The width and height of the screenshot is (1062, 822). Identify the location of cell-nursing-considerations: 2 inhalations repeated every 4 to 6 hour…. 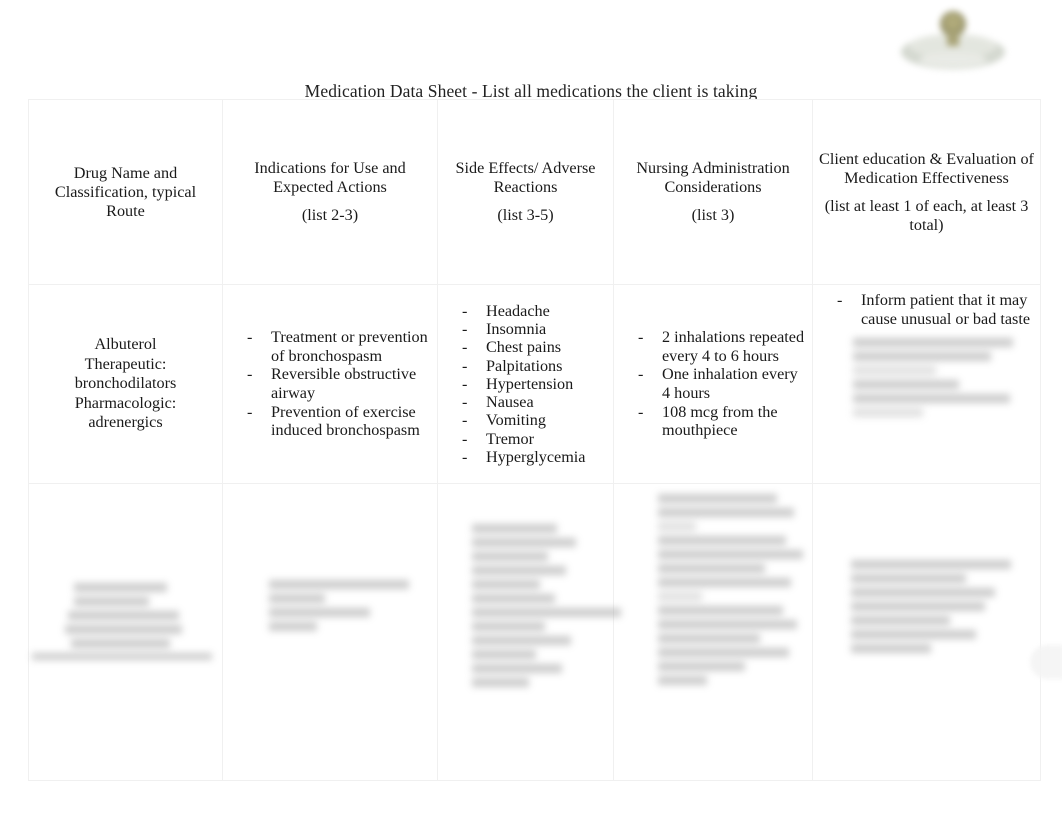
(713, 384).